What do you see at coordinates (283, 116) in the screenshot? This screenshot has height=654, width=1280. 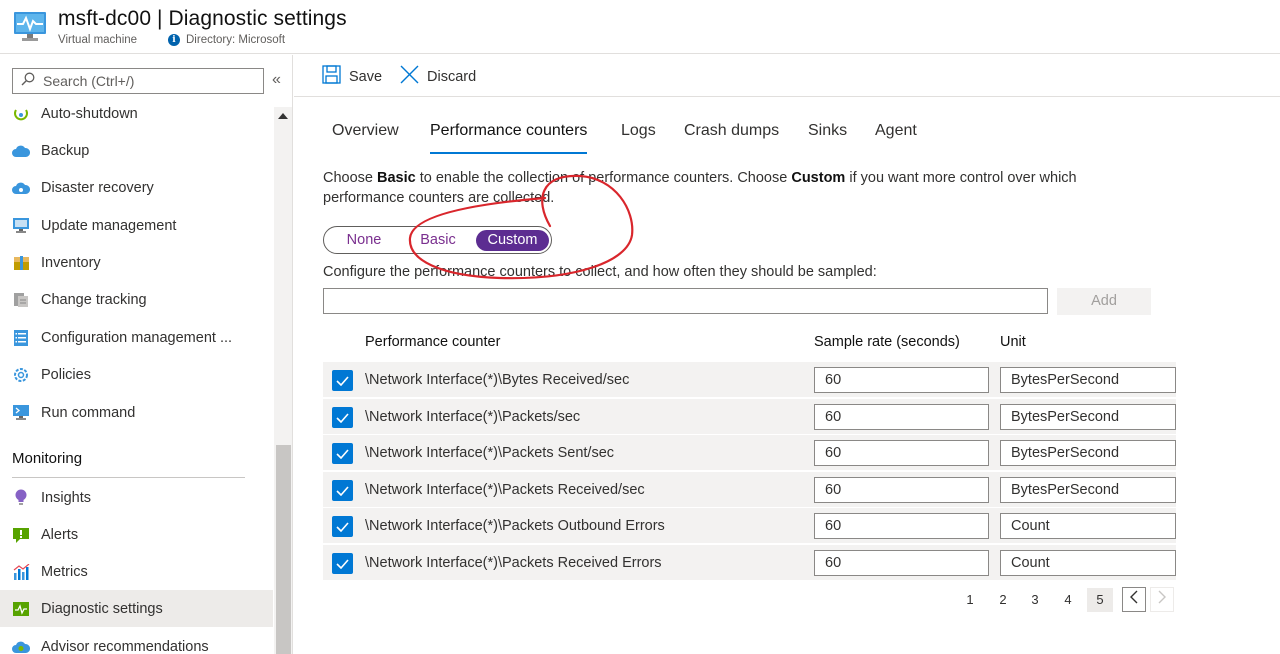 I see `scroll-up-arrow-icon` at bounding box center [283, 116].